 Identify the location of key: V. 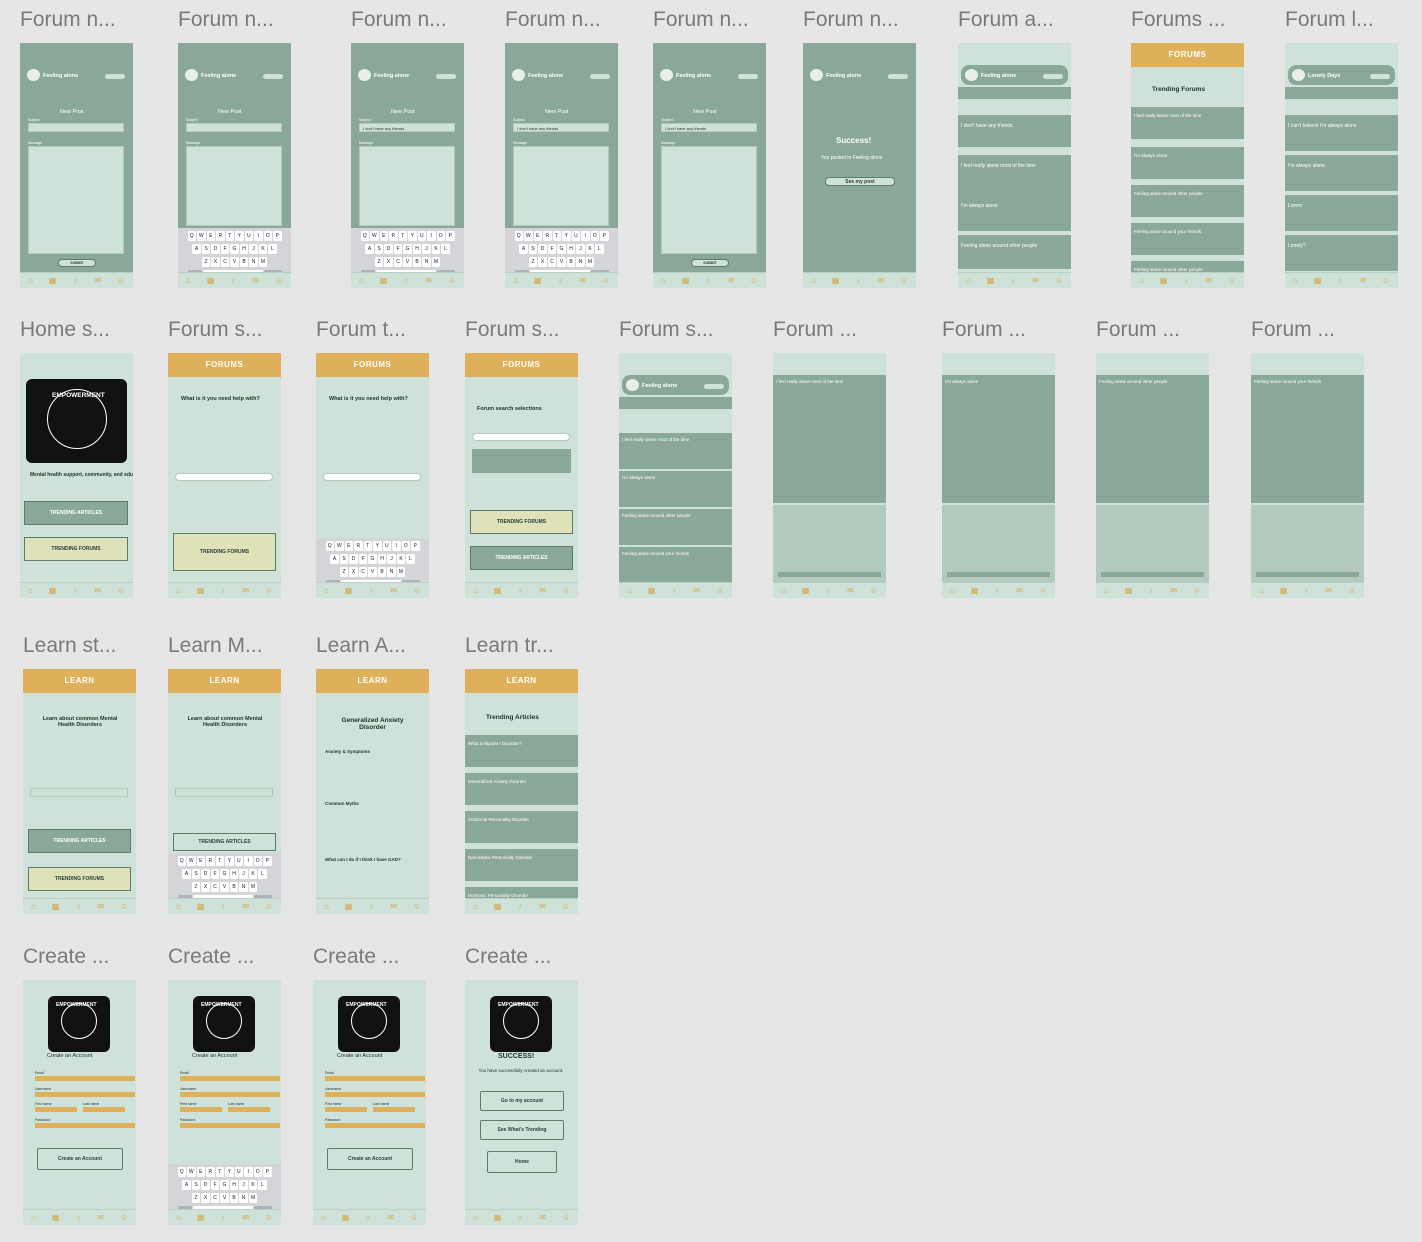
(372, 572).